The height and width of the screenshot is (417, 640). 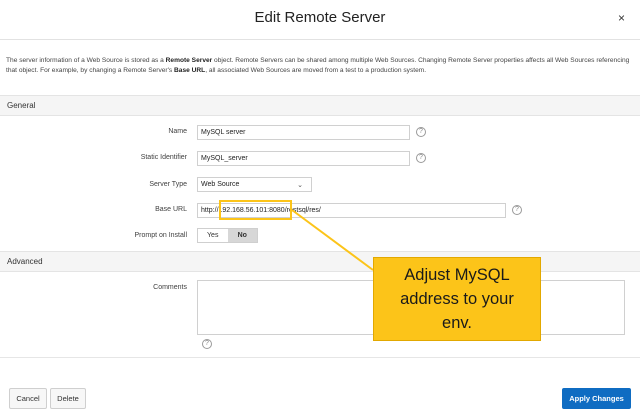 What do you see at coordinates (421, 132) in the screenshot?
I see `name-help-icon: ?` at bounding box center [421, 132].